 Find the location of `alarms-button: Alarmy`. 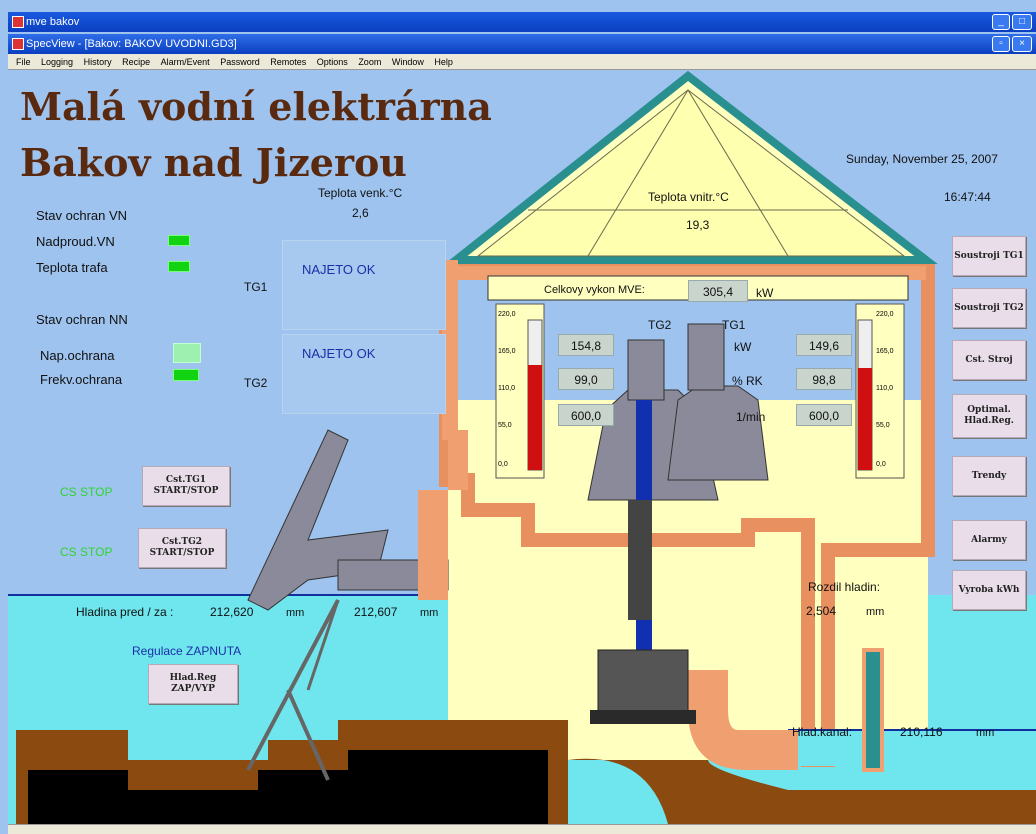

alarms-button: Alarmy is located at coordinates (989, 540).